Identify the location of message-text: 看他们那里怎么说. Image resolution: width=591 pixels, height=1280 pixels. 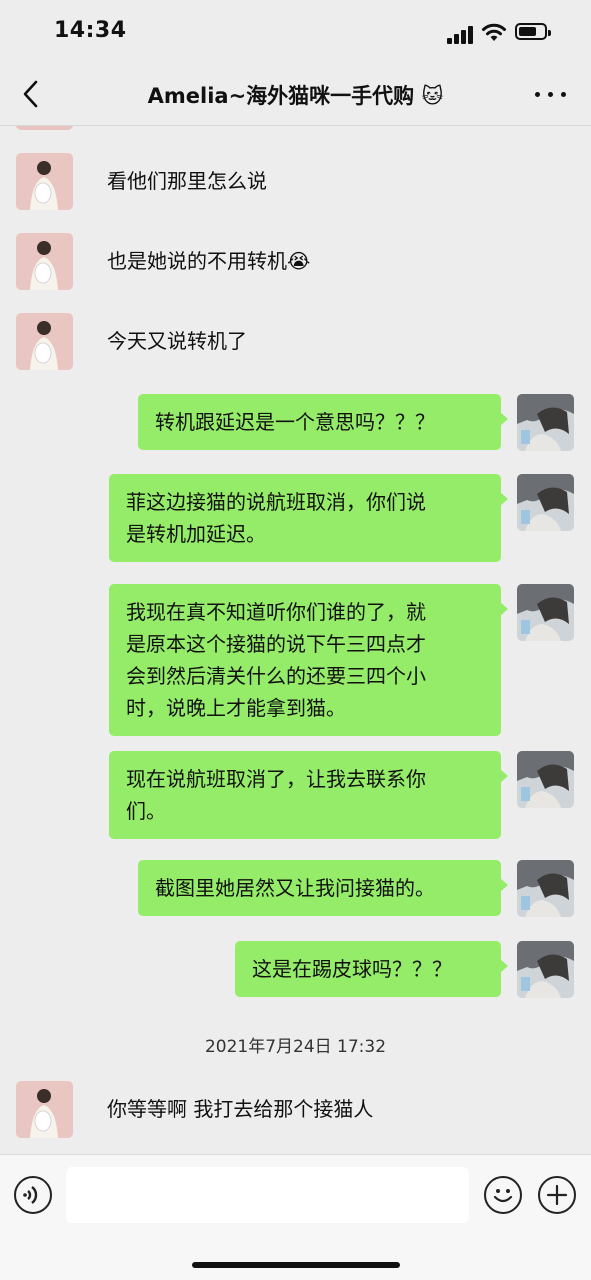
(187, 181).